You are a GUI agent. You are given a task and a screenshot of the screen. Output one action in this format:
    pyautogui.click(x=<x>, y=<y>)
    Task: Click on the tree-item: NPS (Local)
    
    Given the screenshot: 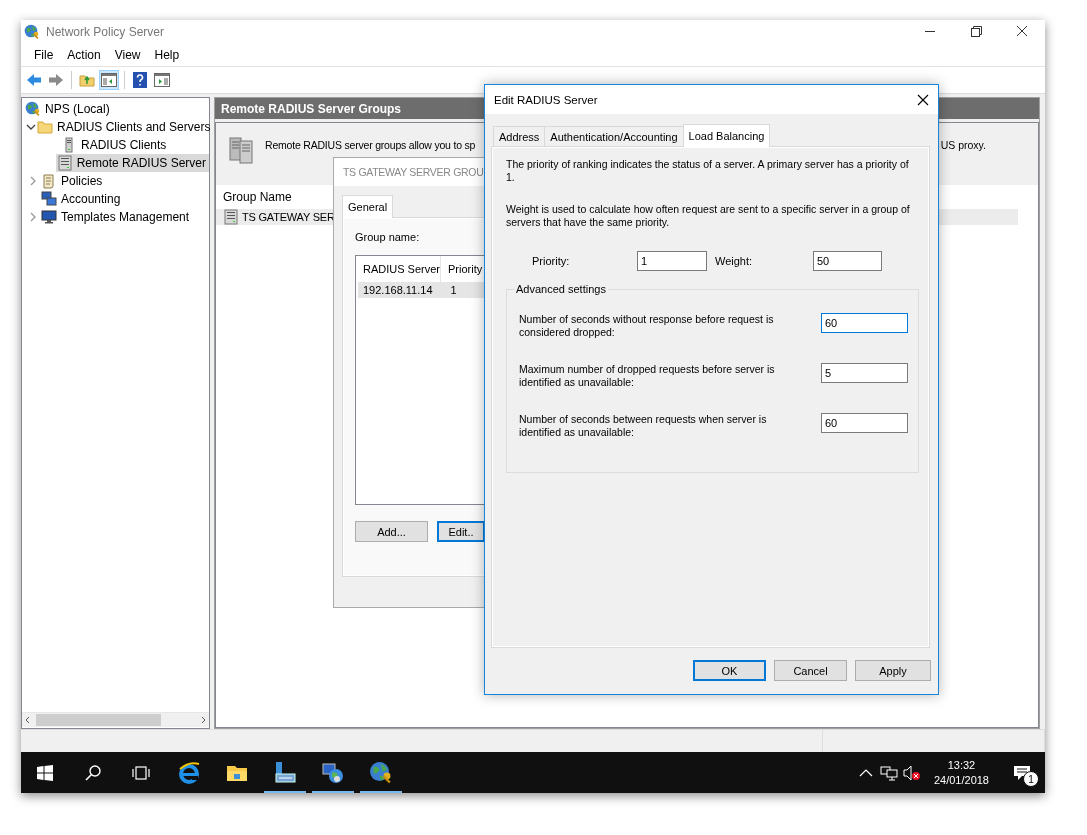 What is the action you would take?
    pyautogui.click(x=68, y=109)
    